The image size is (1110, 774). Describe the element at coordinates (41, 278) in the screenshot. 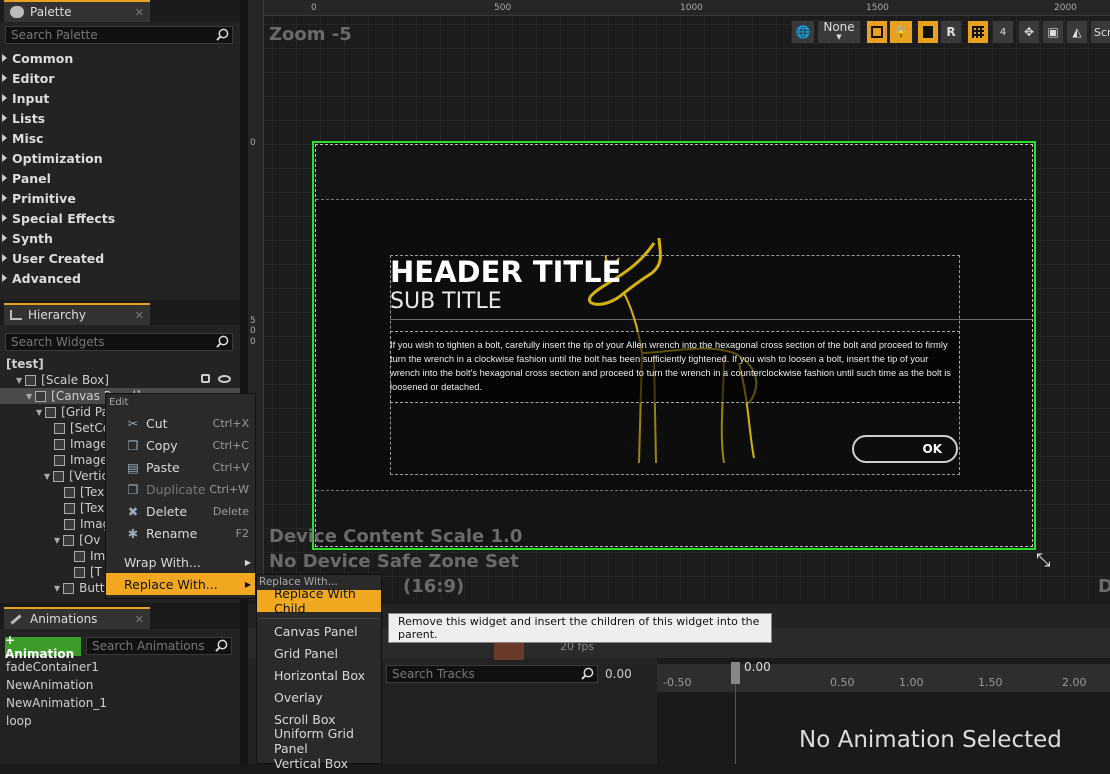

I see `palette-category: Advanced` at that location.